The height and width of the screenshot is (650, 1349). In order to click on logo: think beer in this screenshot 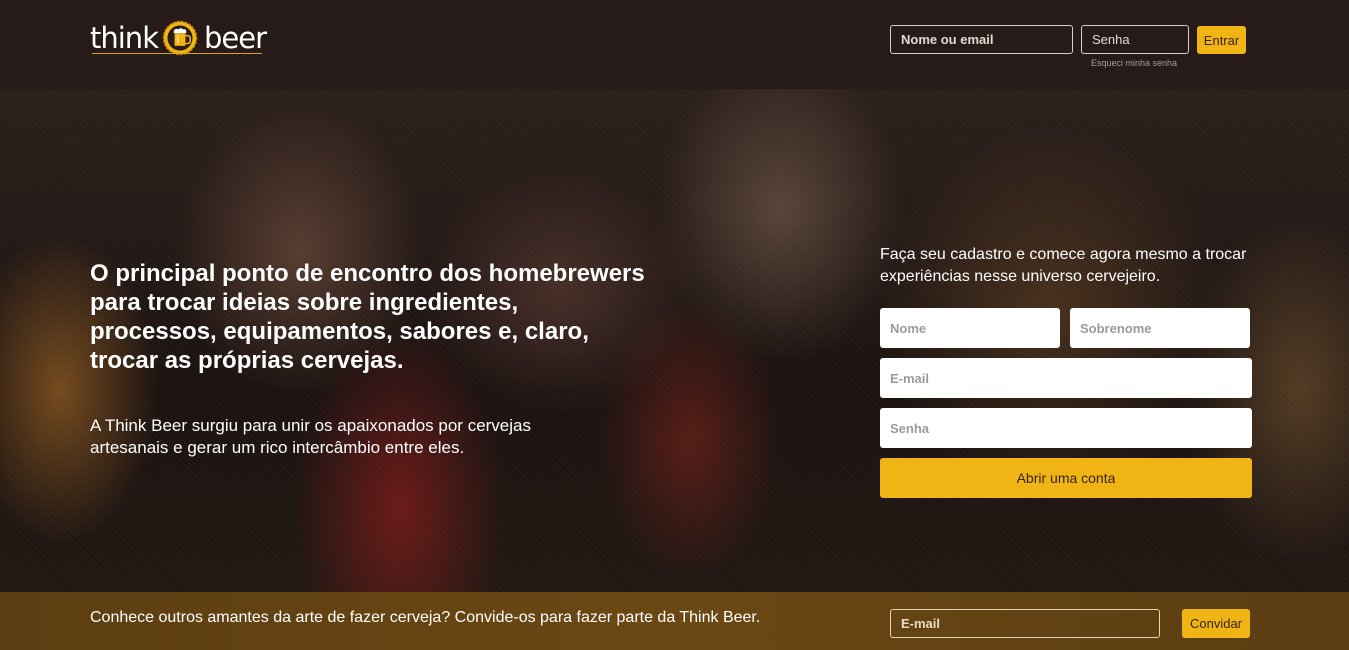, I will do `click(178, 38)`.